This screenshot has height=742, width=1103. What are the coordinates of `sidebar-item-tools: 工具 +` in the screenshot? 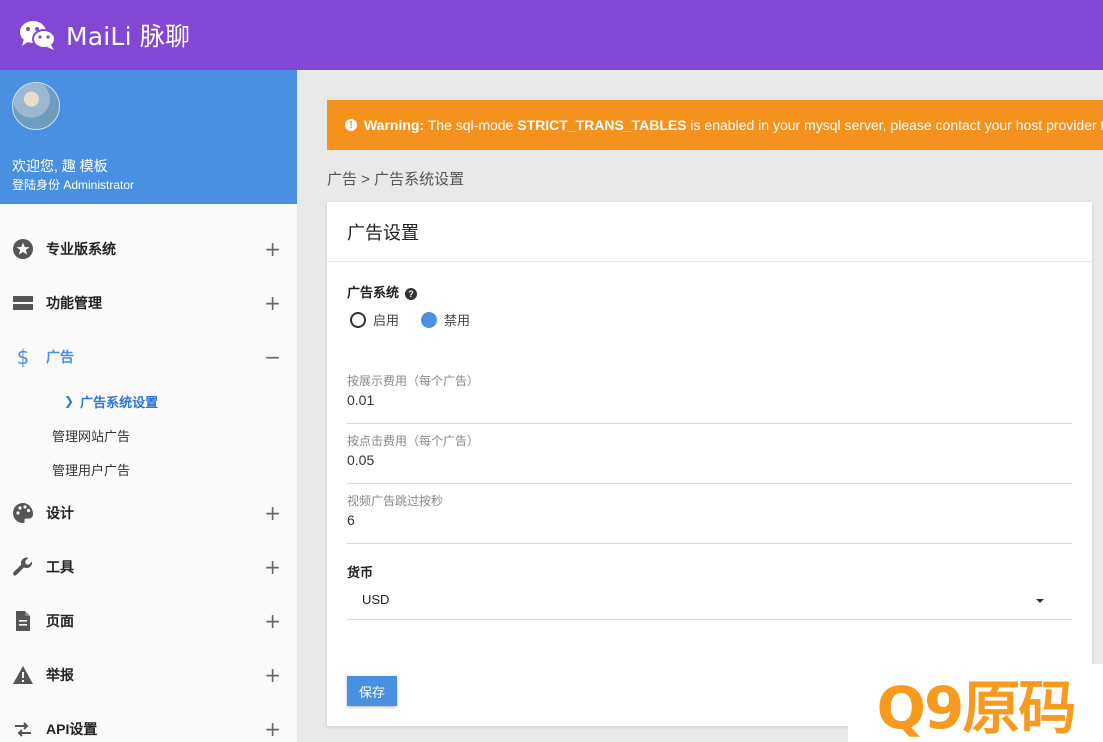 It's located at (148, 567).